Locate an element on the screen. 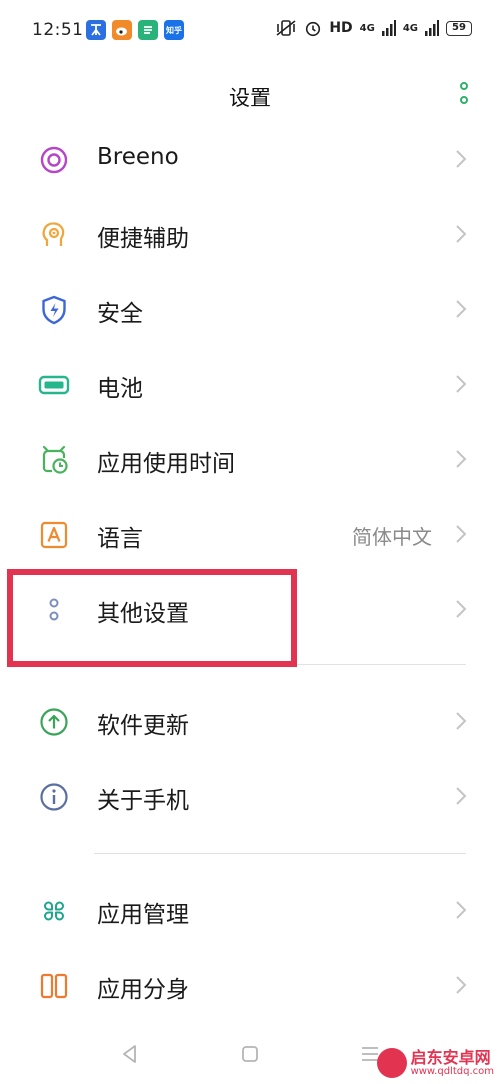 Image resolution: width=500 pixels, height=1084 pixels. mute-vibrate-icon is located at coordinates (286, 28).